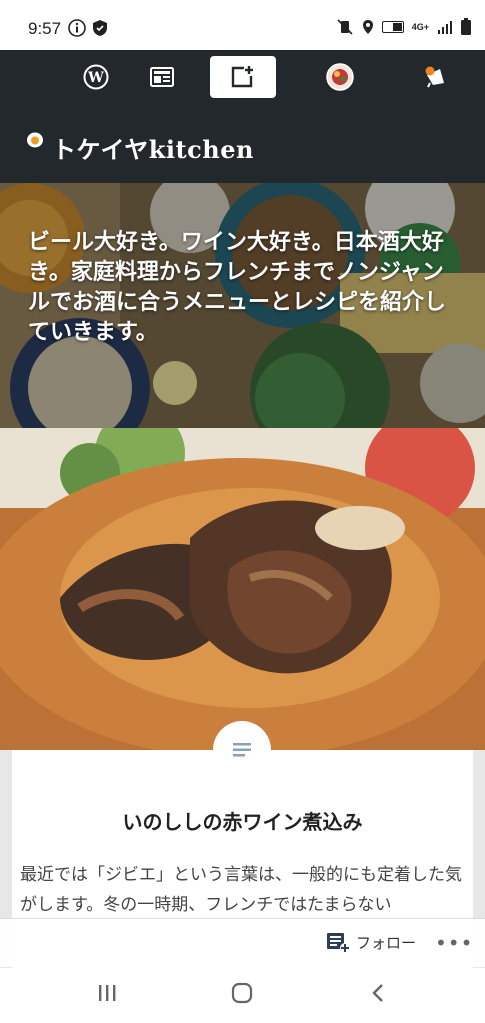 This screenshot has width=485, height=1023. What do you see at coordinates (345, 26) in the screenshot?
I see `mute-vibrate-icon` at bounding box center [345, 26].